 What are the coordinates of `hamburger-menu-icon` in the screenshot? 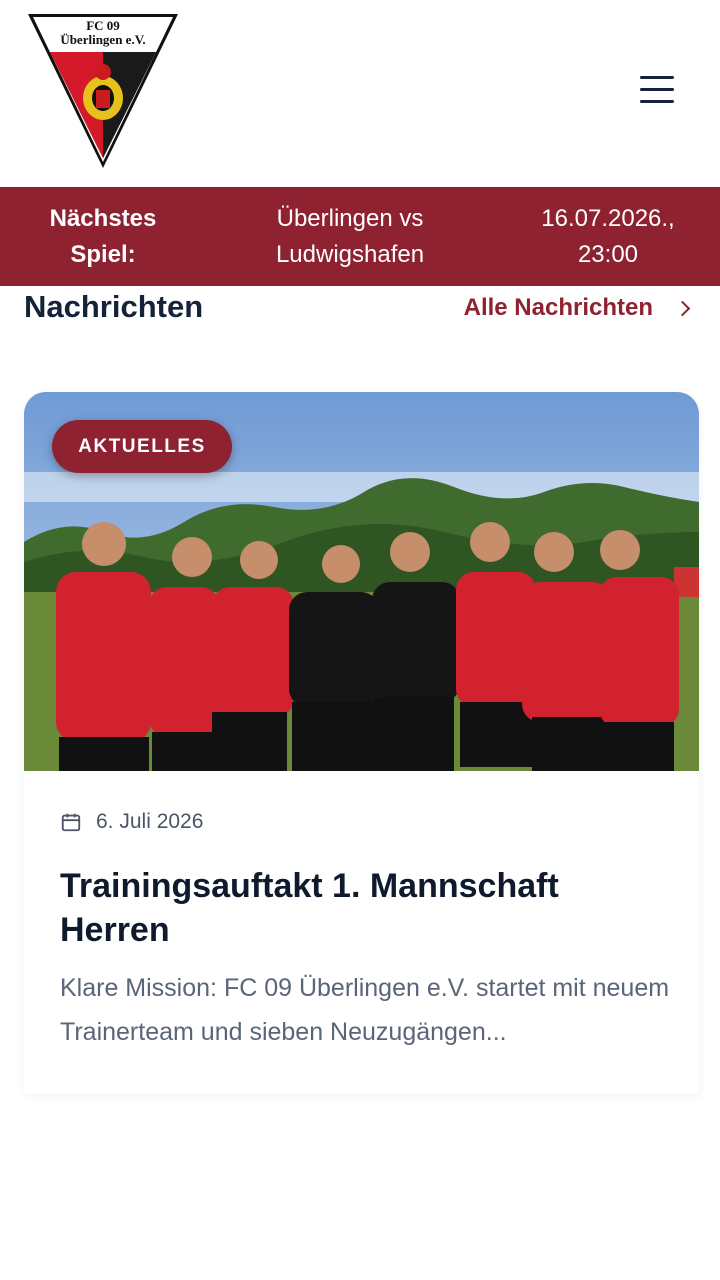 It's located at (660, 93).